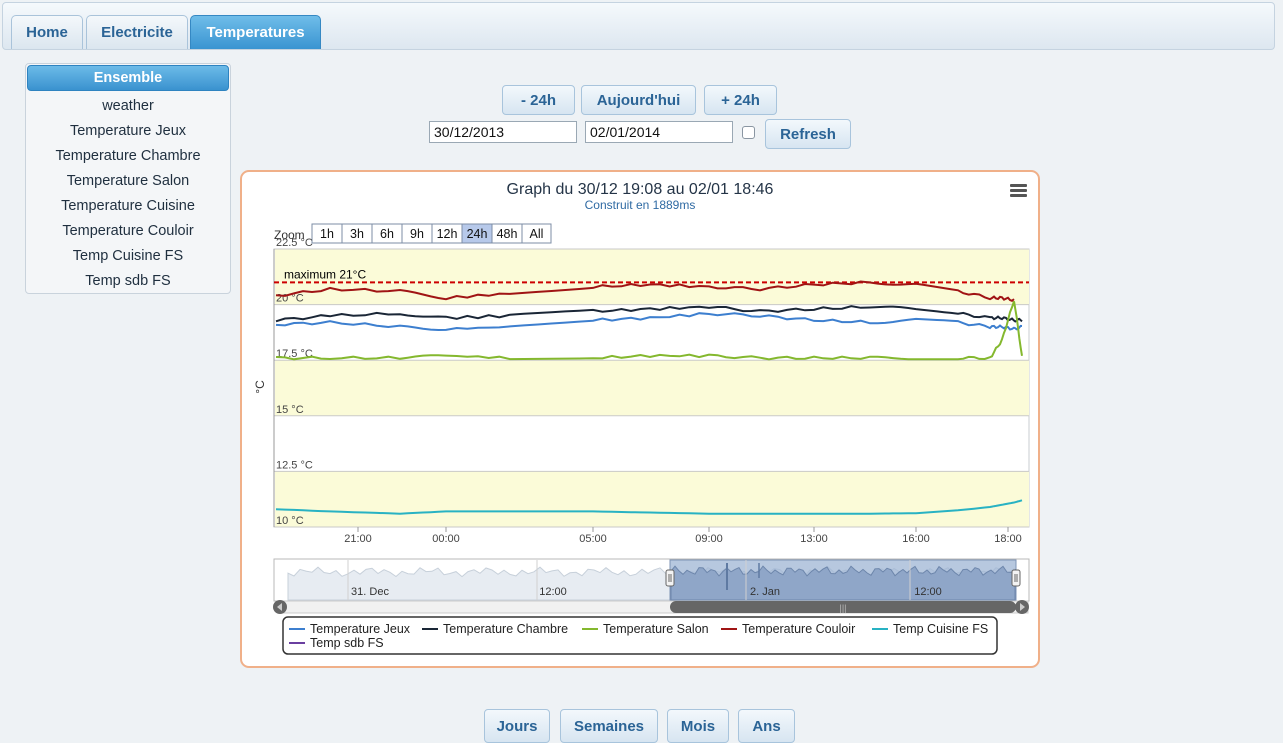 Image resolution: width=1283 pixels, height=743 pixels. I want to click on navigator-label: 31. Dec, so click(370, 592).